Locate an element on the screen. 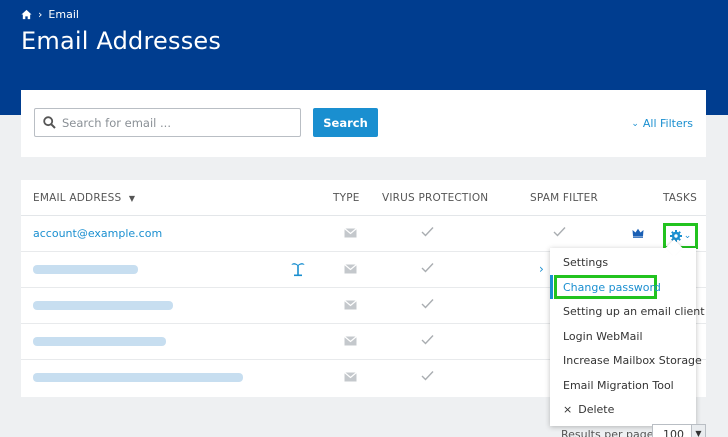 This screenshot has height=437, width=728. search-panel: Search ⌄ All Filters is located at coordinates (363, 123).